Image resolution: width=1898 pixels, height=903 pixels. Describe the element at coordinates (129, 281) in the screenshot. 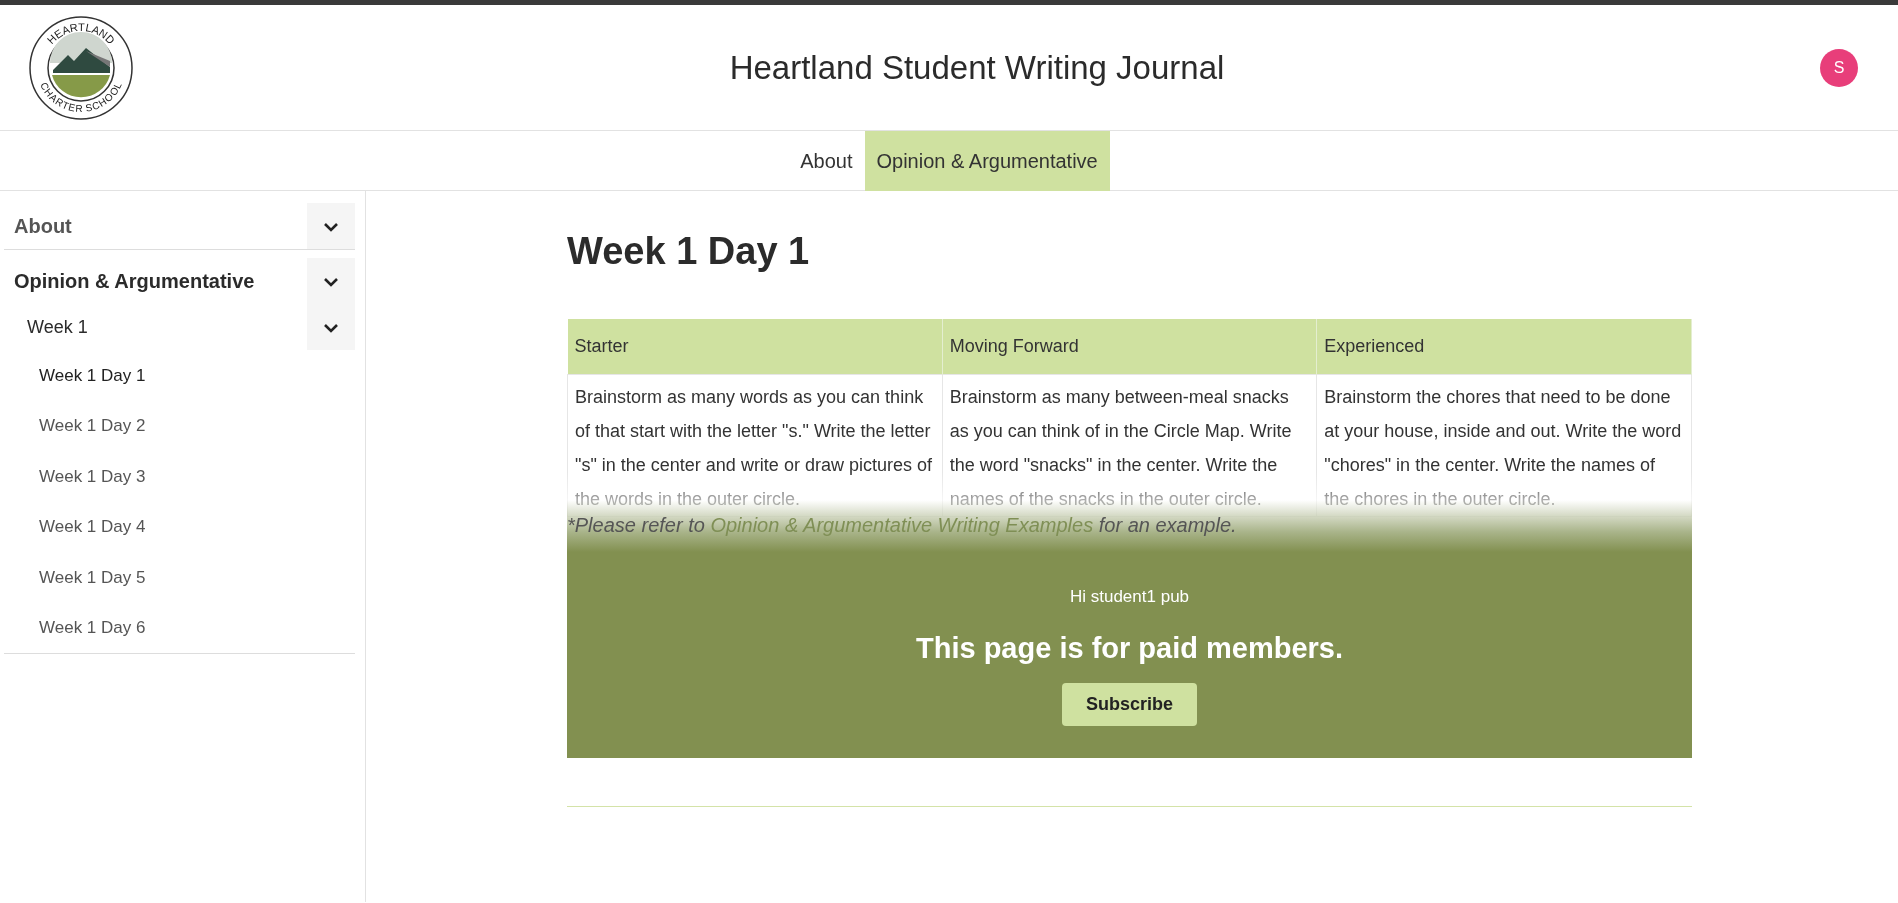

I see `sidebar-item: Opinion & Argumentative` at that location.